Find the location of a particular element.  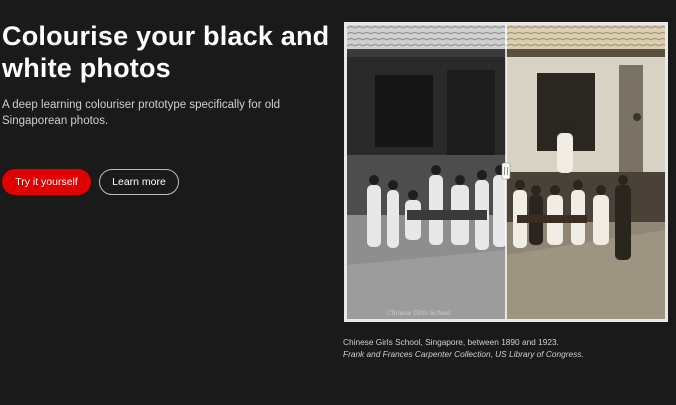

page-title: Colourise your black and white photos is located at coordinates (166, 52).